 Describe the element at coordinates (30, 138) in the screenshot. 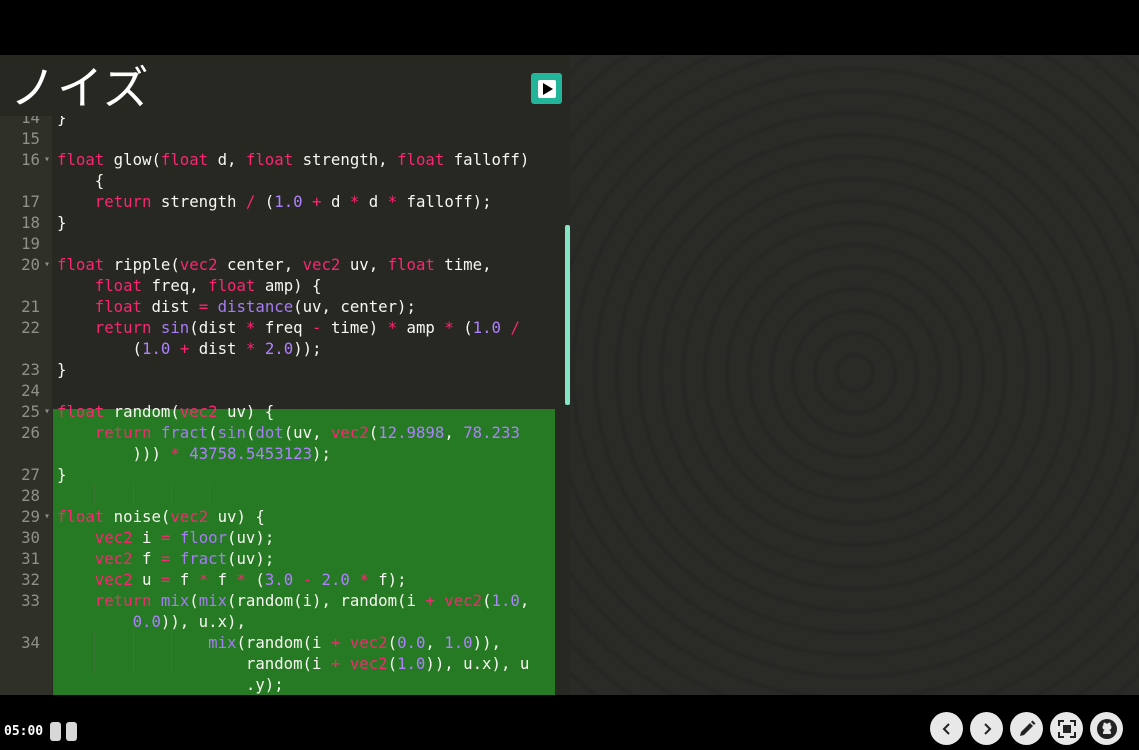

I see `line-number: 15` at that location.